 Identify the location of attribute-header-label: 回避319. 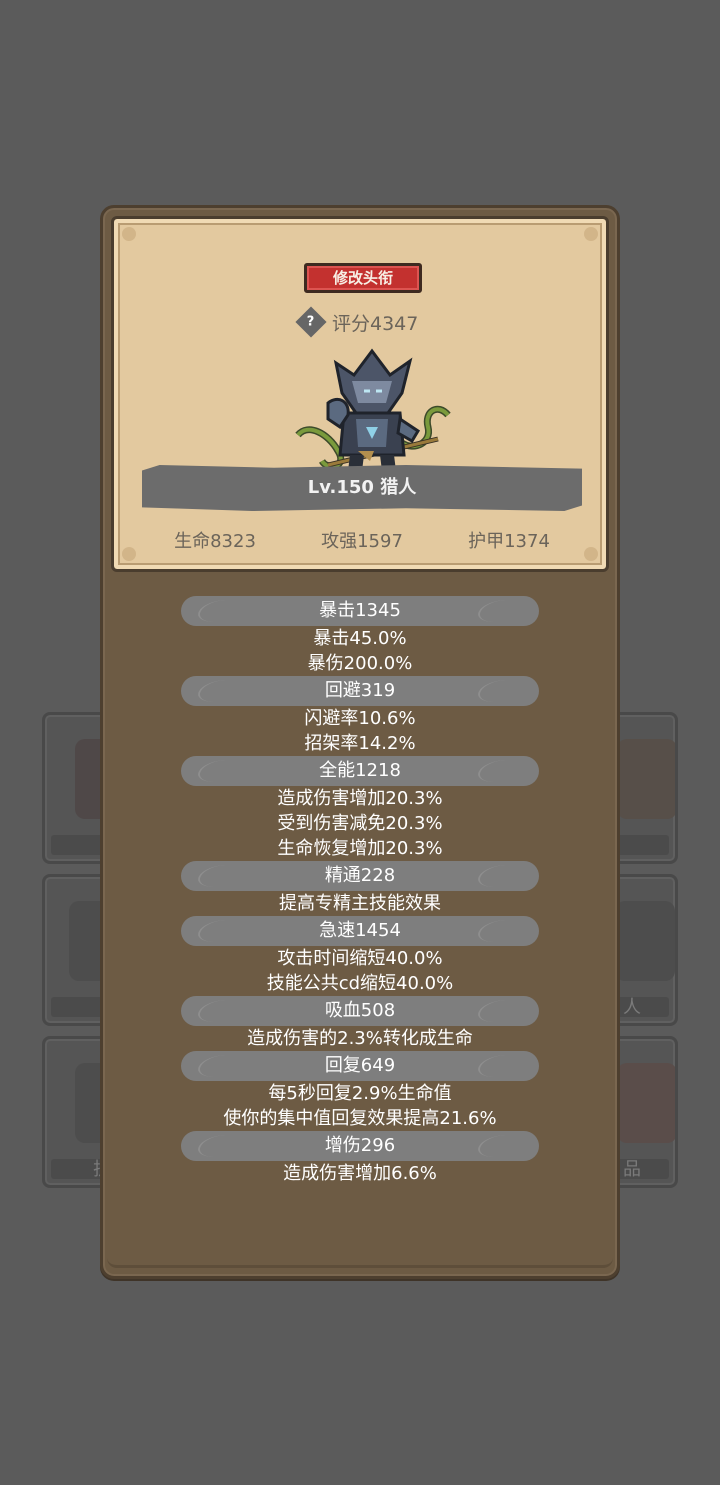
(360, 690).